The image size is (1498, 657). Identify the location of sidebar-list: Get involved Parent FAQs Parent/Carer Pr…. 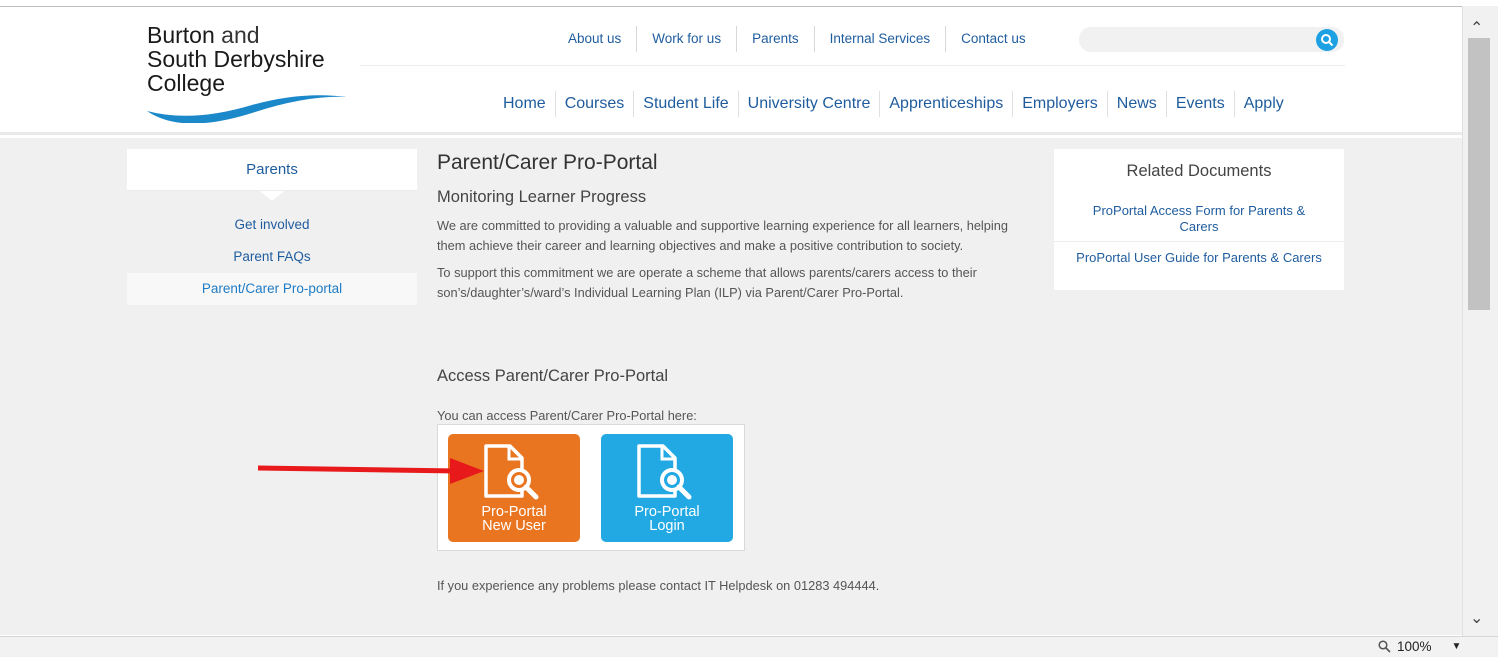
(272, 248).